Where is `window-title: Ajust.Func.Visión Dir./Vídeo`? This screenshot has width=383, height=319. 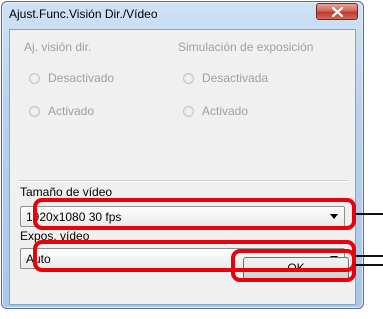
window-title: Ajust.Func.Visión Dir./Vídeo is located at coordinates (83, 14).